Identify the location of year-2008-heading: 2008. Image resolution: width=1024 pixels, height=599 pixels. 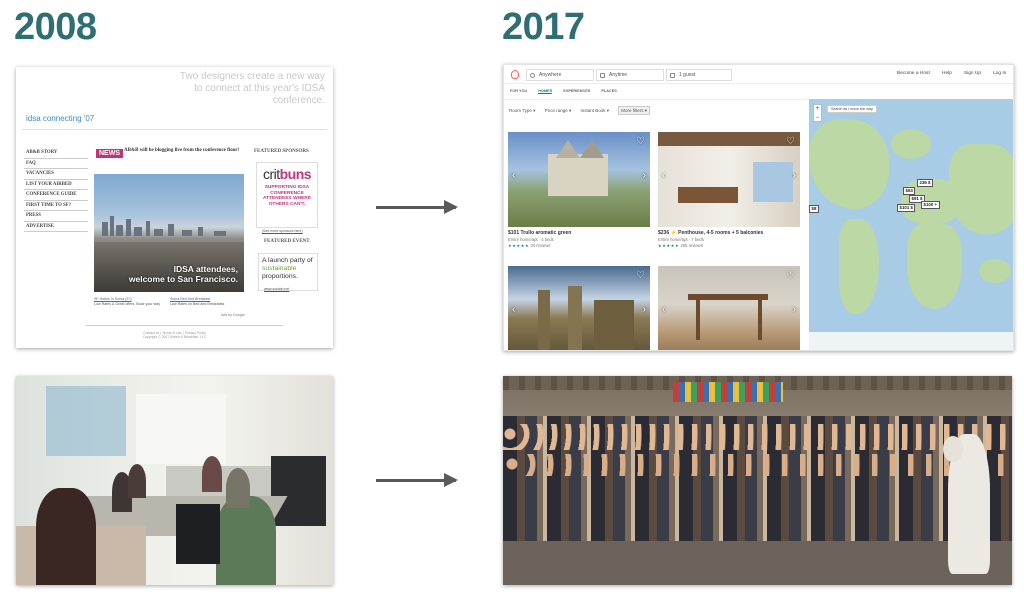
(55, 27).